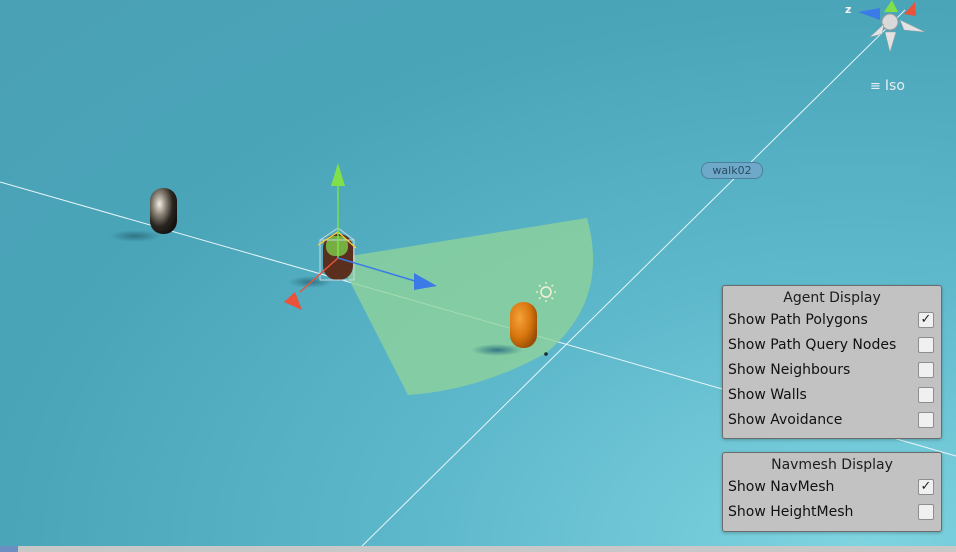 The height and width of the screenshot is (552, 956). Describe the element at coordinates (798, 320) in the screenshot. I see `option-label: Show Path Polygons` at that location.